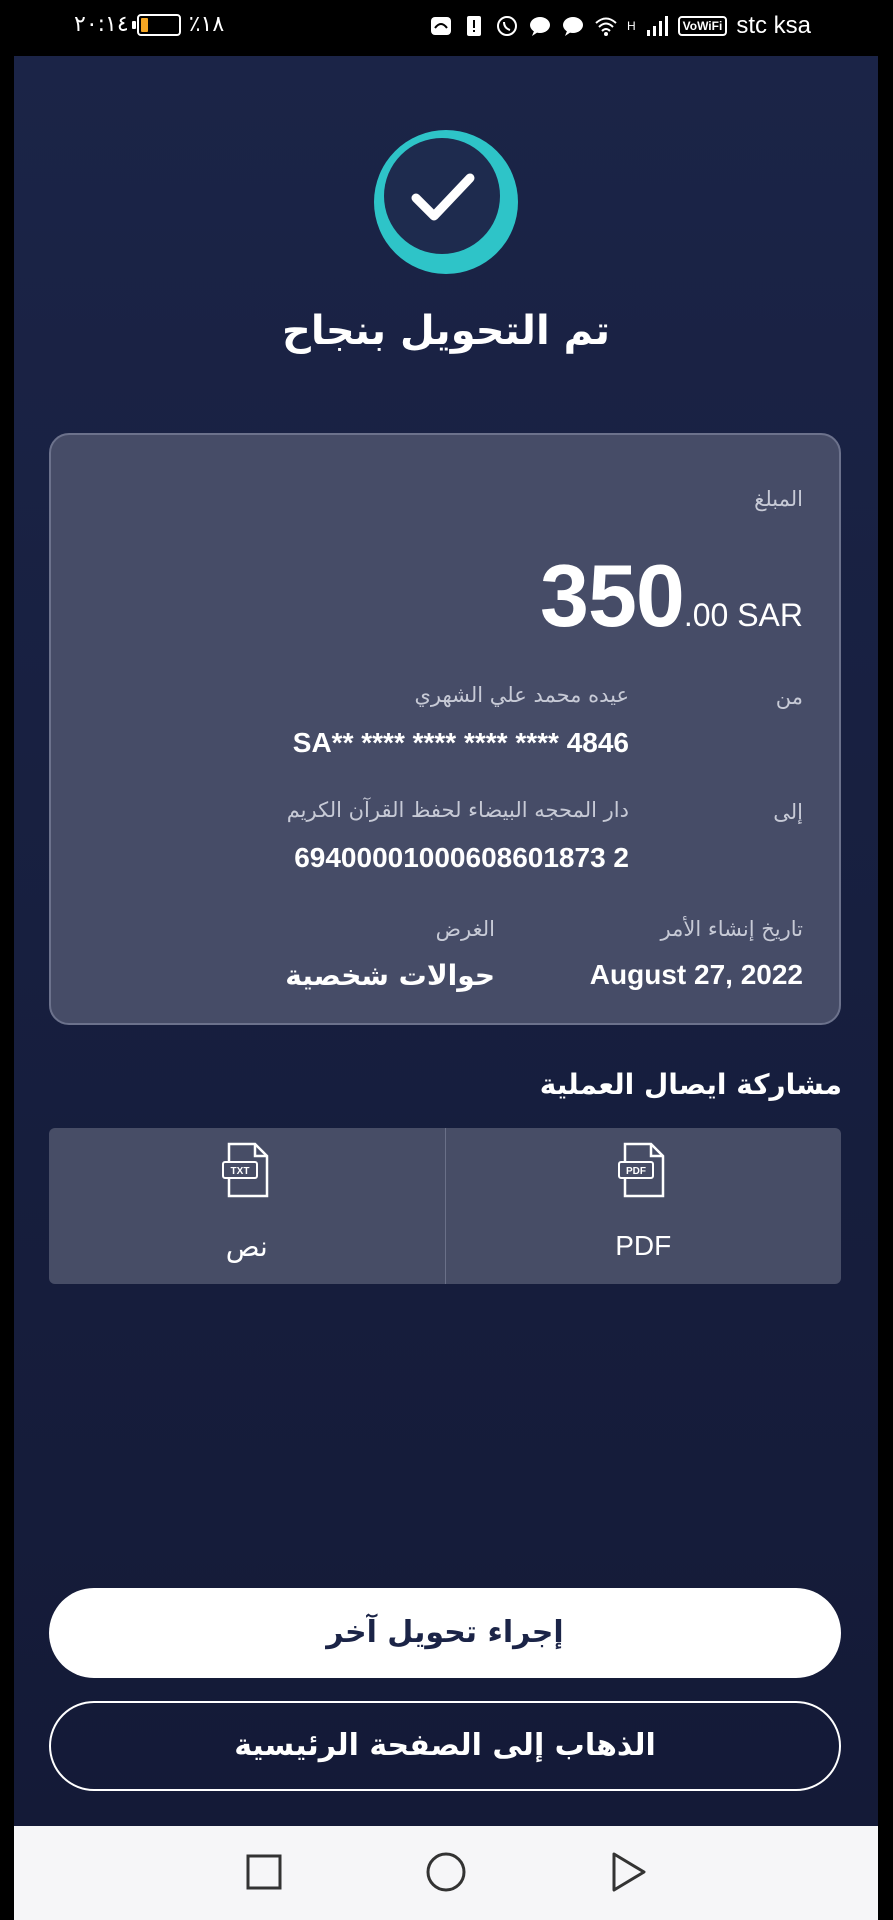 Image resolution: width=893 pixels, height=1920 pixels. I want to click on purpose-value: حوالات شخصية, so click(390, 975).